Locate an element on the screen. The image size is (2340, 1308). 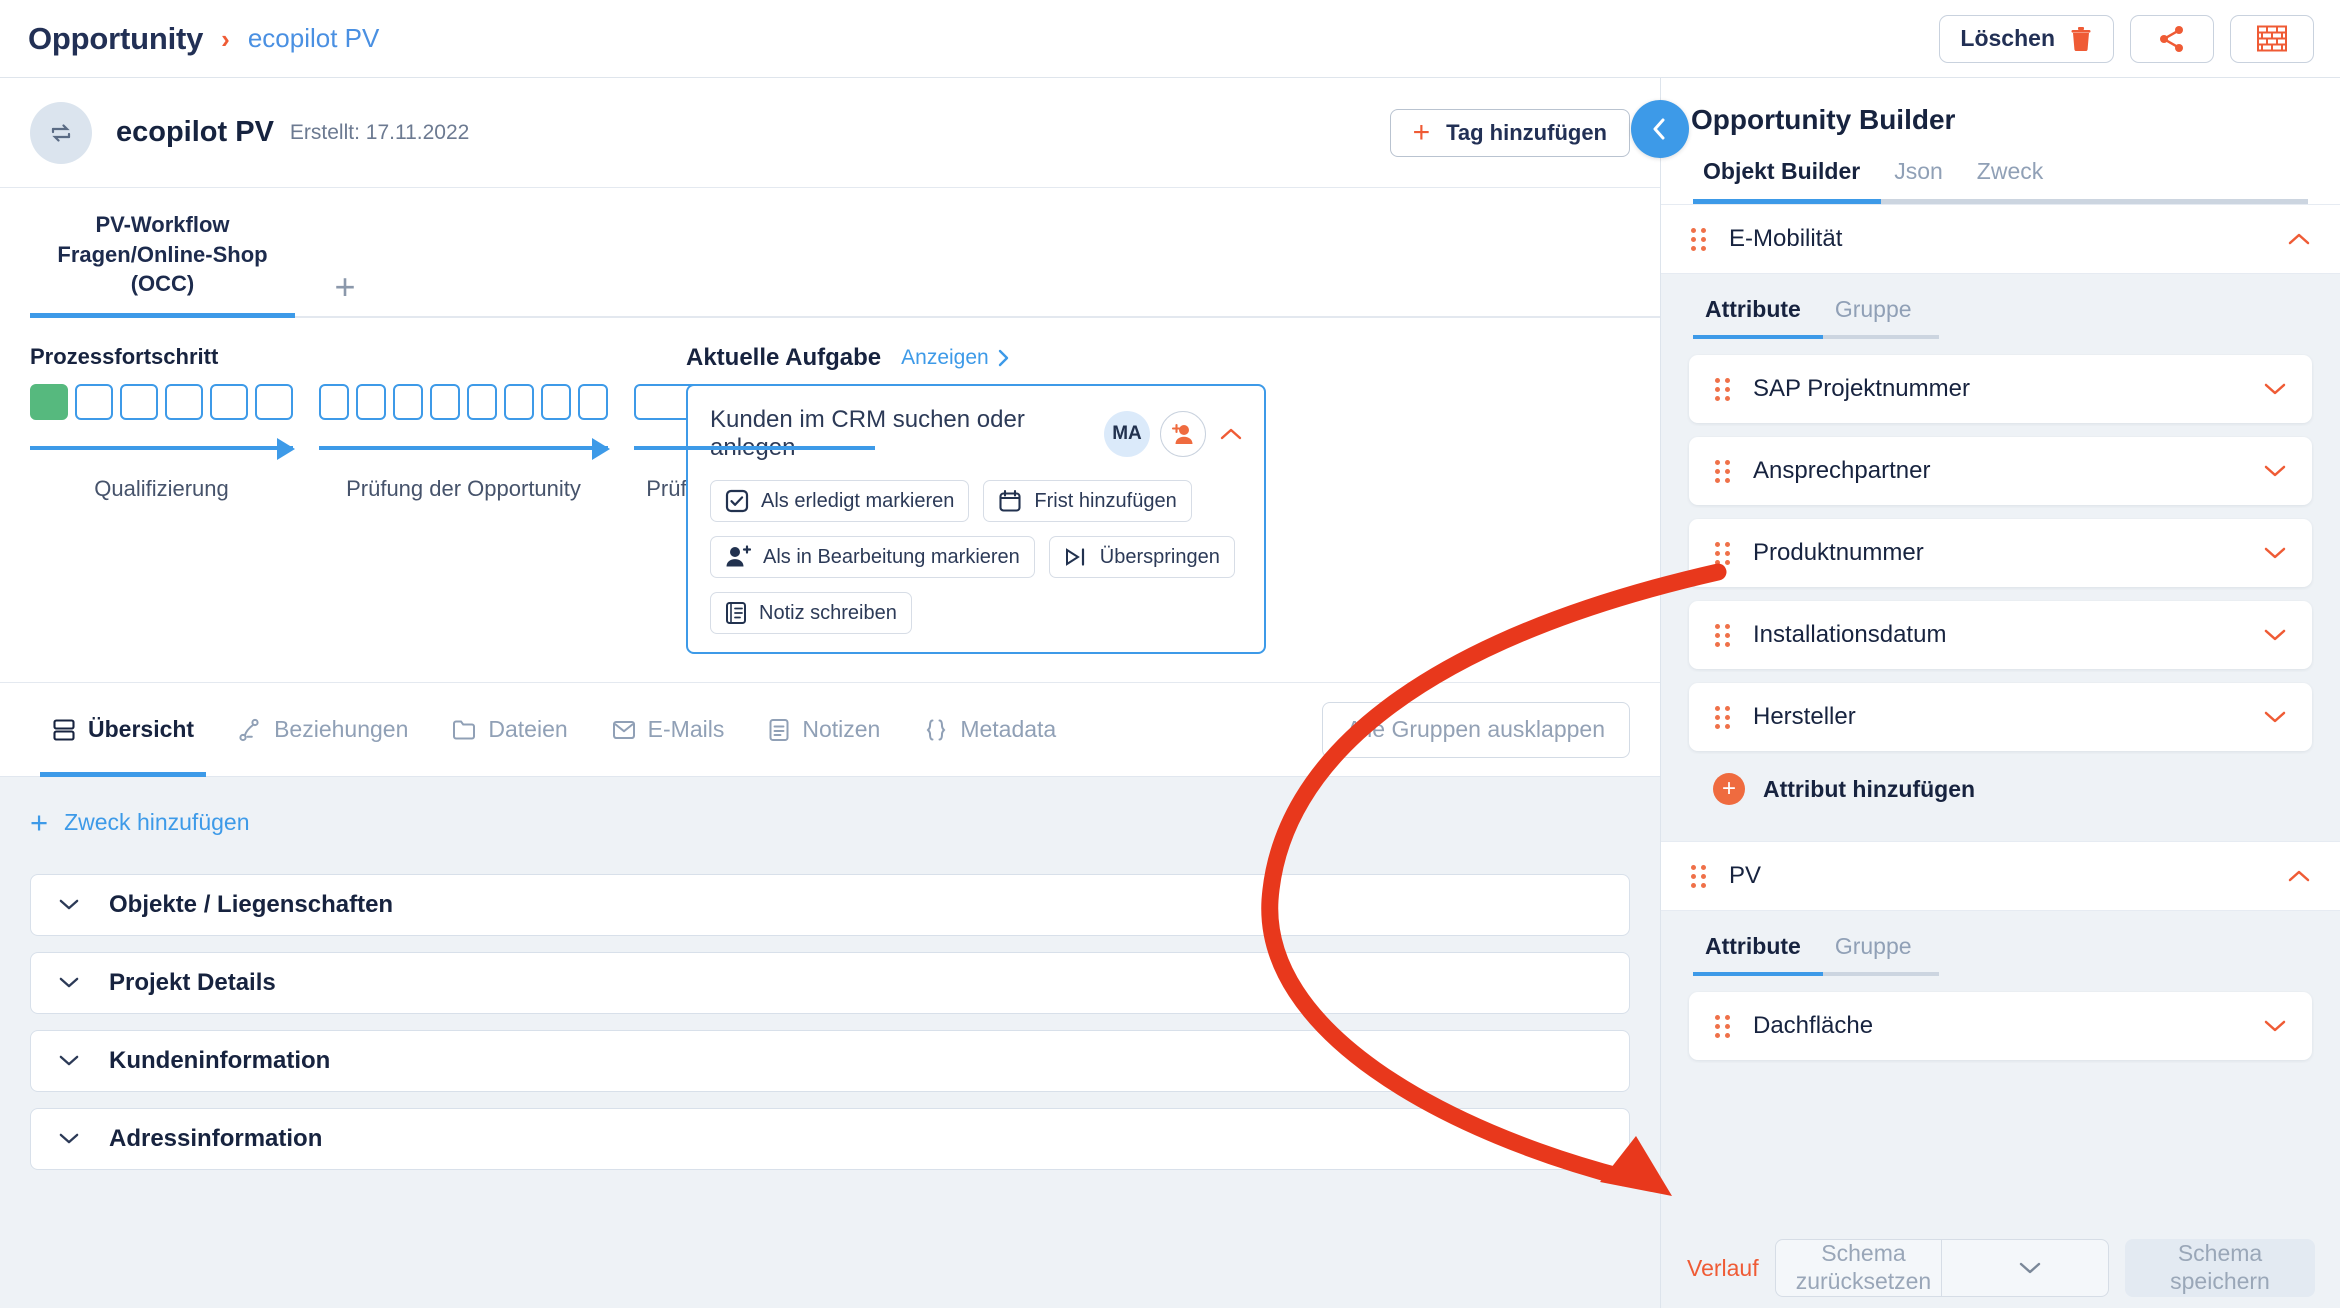
accordion-row: Adressinformation is located at coordinates (830, 1139).